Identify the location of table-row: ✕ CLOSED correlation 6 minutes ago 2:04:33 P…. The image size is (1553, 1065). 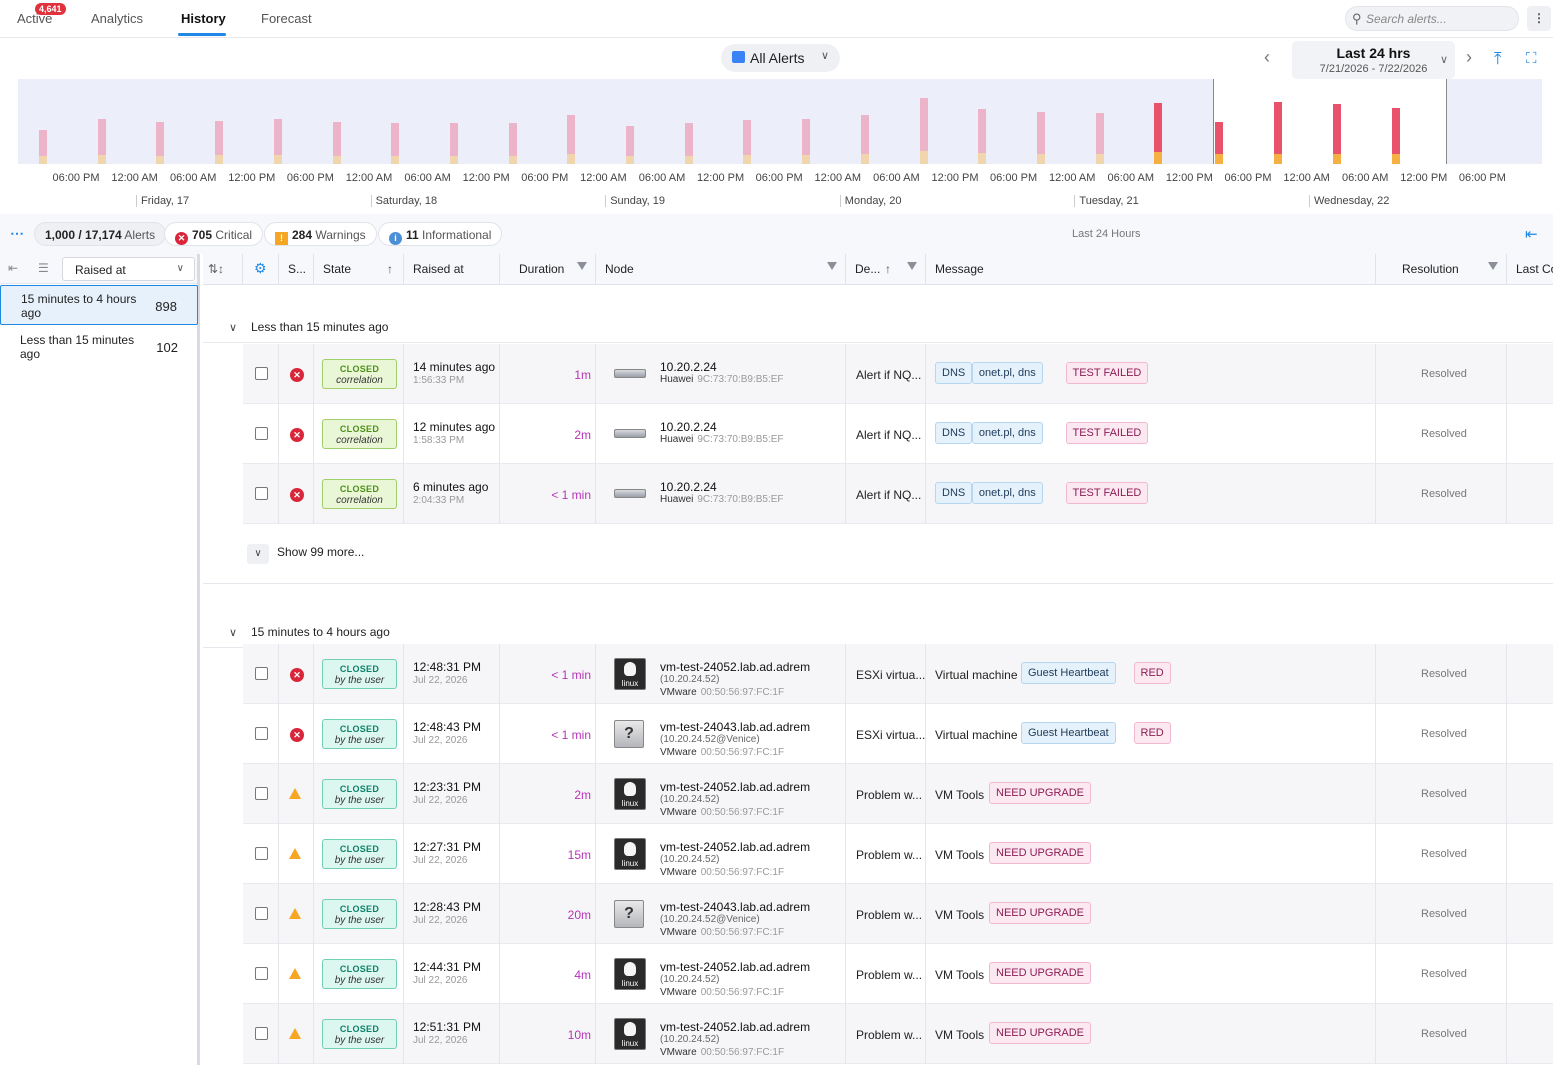
(898, 494).